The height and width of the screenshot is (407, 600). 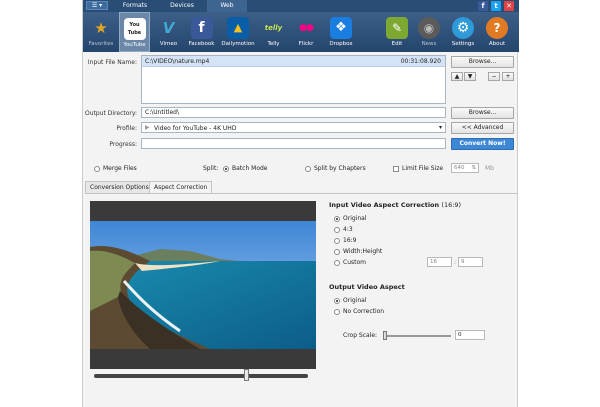 I want to click on output-dir-field: C:\Untitled\, so click(x=293, y=112).